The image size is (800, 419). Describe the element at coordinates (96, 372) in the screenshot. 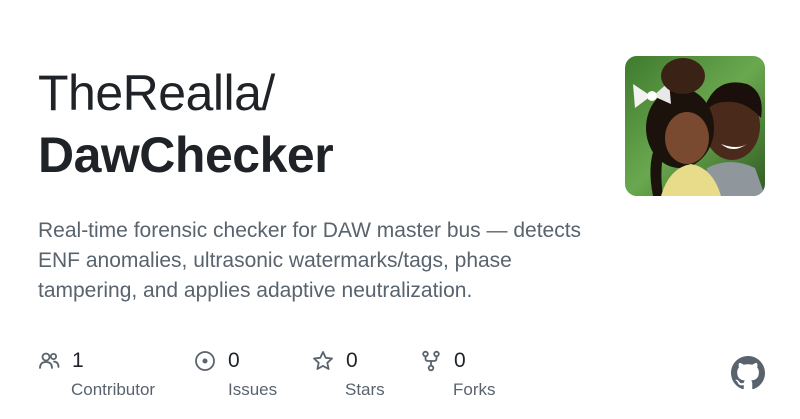

I see `stat-contributors: 1 Contributor` at that location.